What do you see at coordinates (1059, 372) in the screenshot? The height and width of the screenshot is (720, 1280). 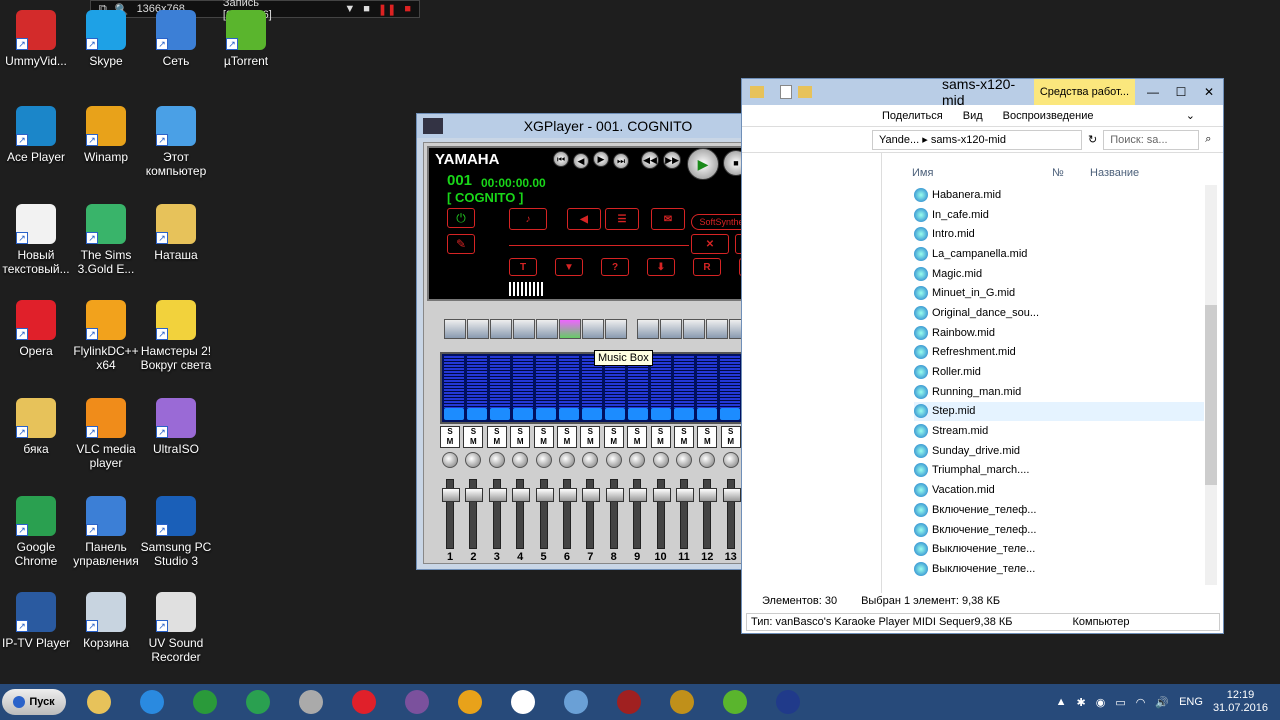 I see `file-row: Roller.mid` at bounding box center [1059, 372].